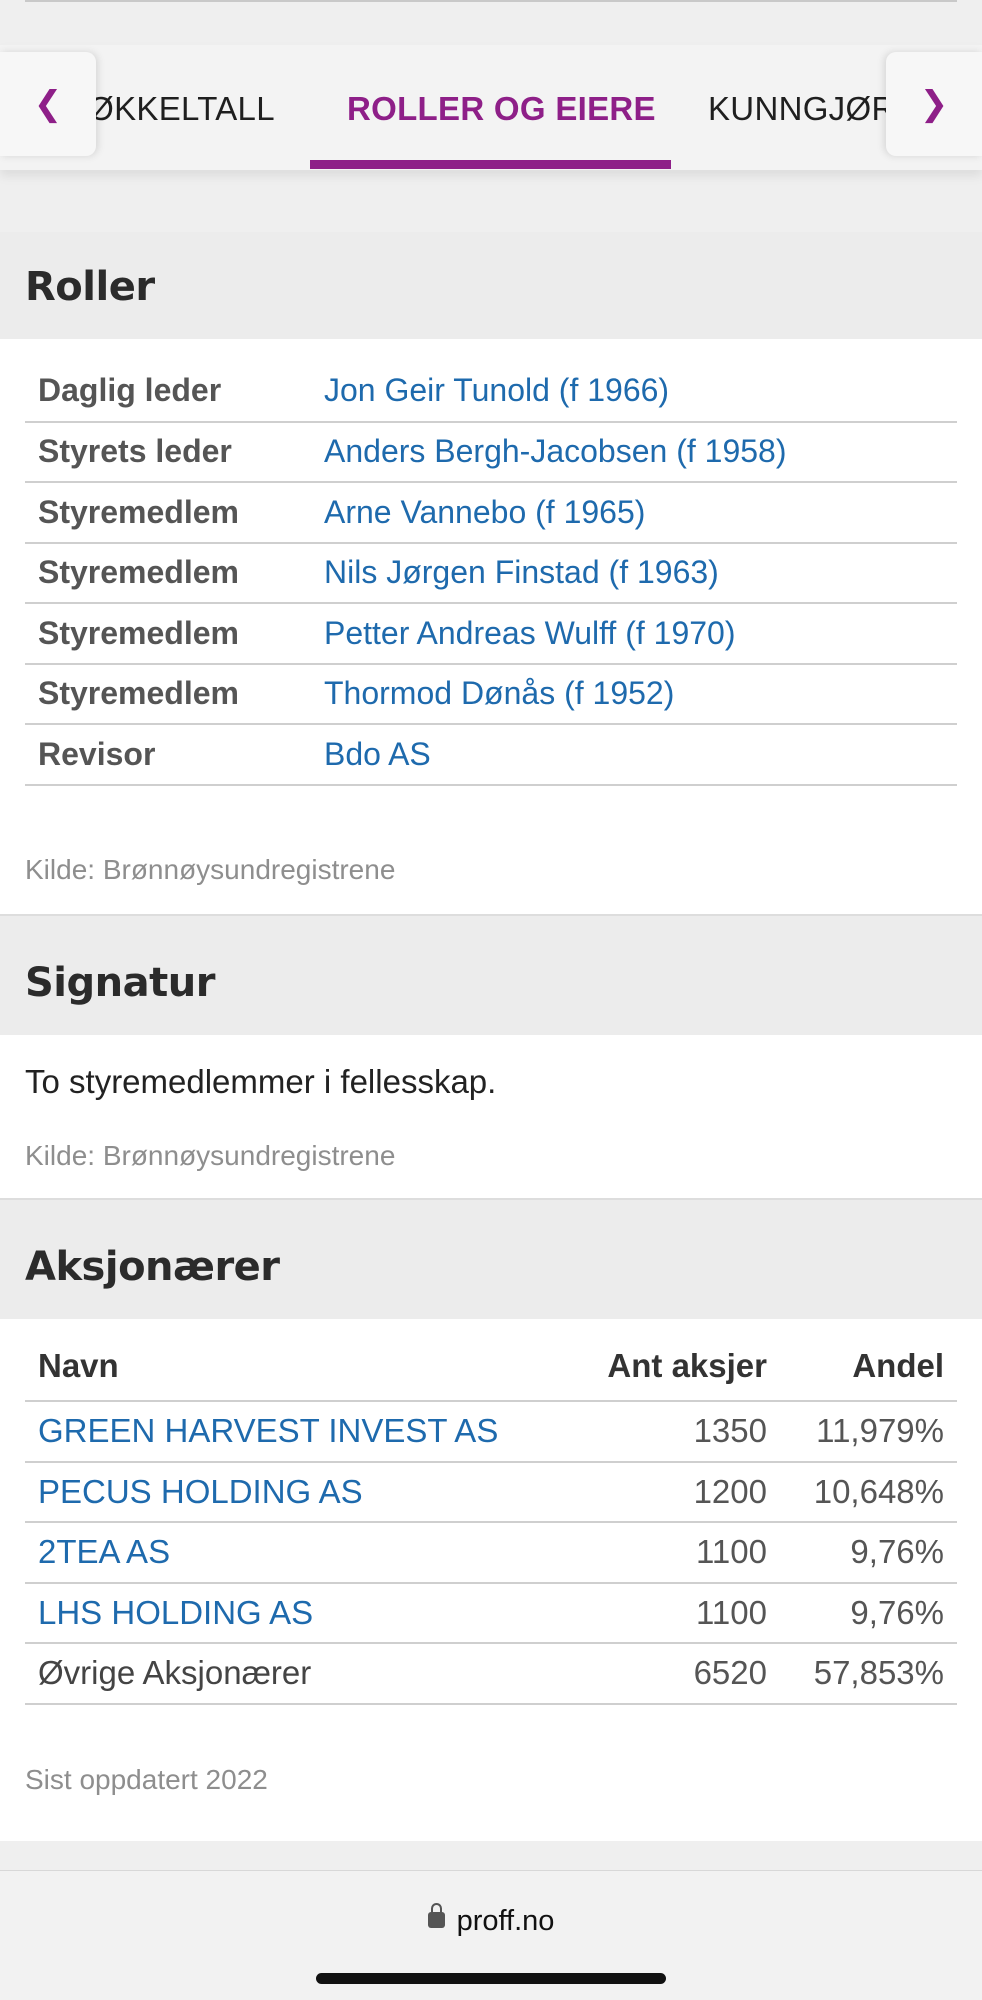 This screenshot has height=2000, width=982. Describe the element at coordinates (491, 285) in the screenshot. I see `roles-section-header: Roller` at that location.